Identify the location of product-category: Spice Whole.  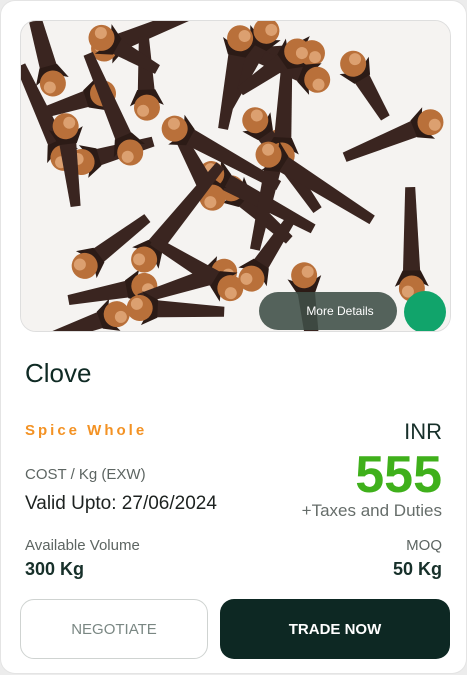
(86, 430).